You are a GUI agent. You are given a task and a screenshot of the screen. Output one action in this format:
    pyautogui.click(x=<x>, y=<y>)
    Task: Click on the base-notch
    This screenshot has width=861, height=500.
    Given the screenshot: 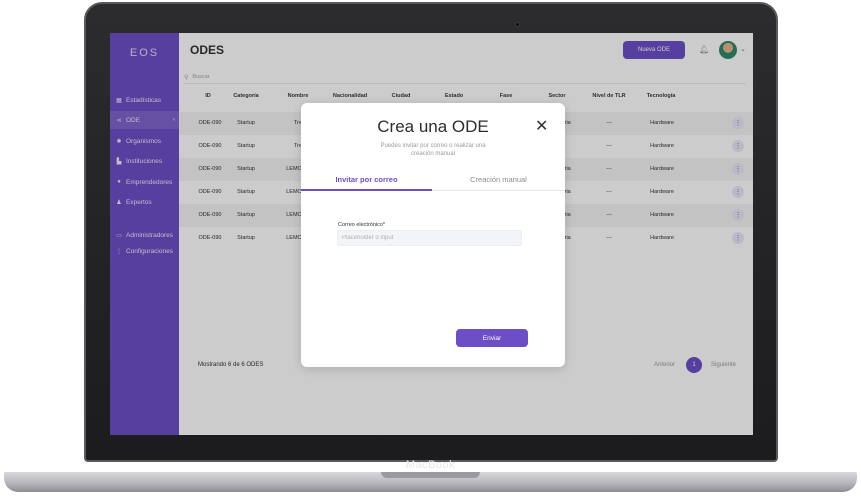 What is the action you would take?
    pyautogui.click(x=430, y=475)
    